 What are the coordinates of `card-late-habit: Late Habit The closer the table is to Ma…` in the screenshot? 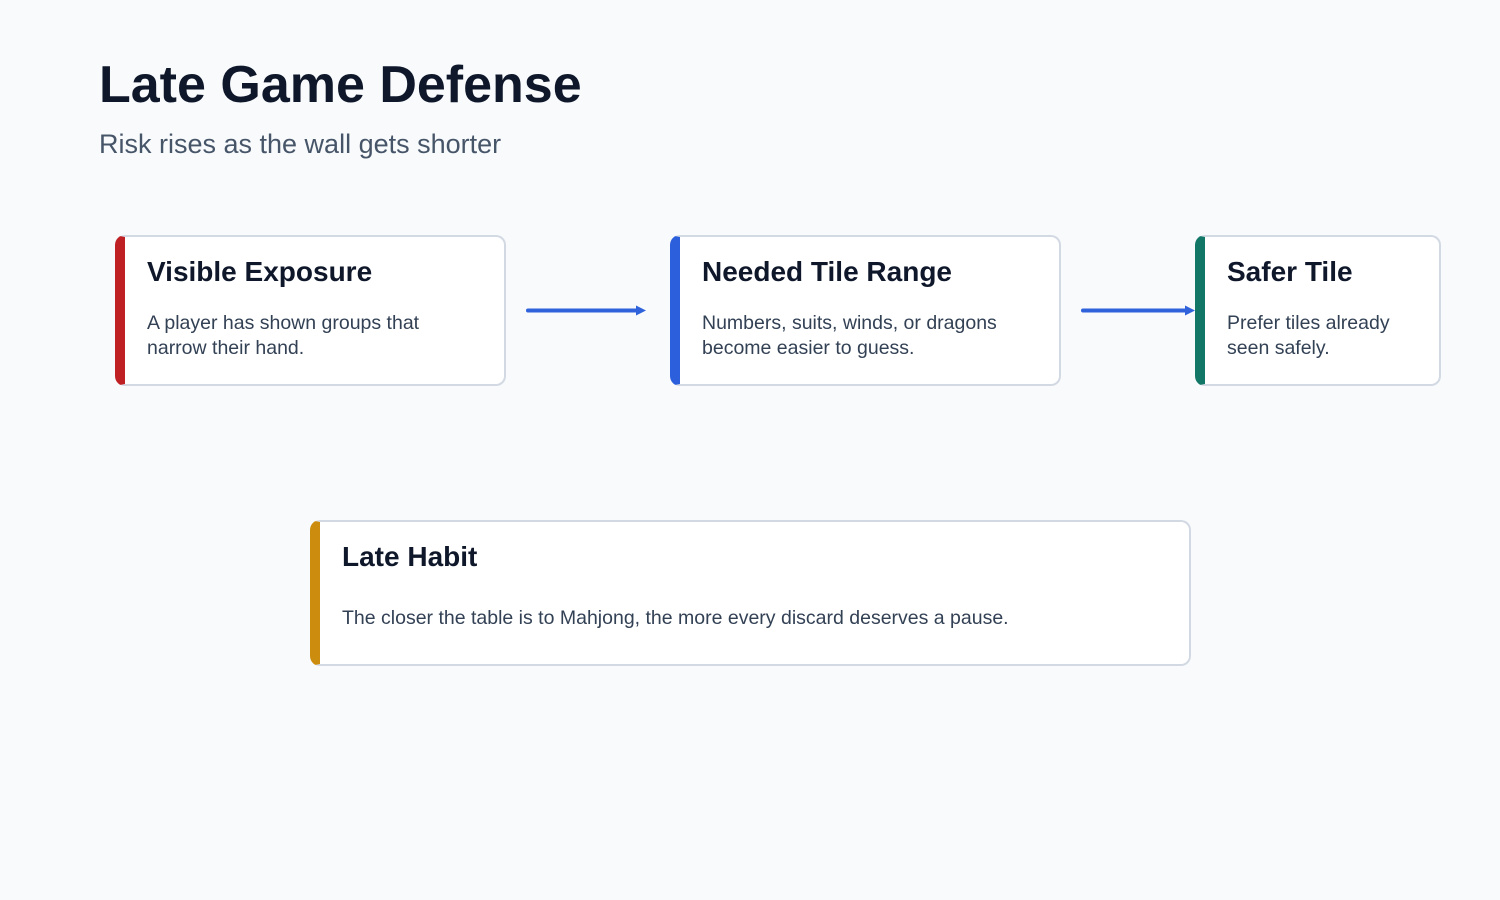 It's located at (750, 593).